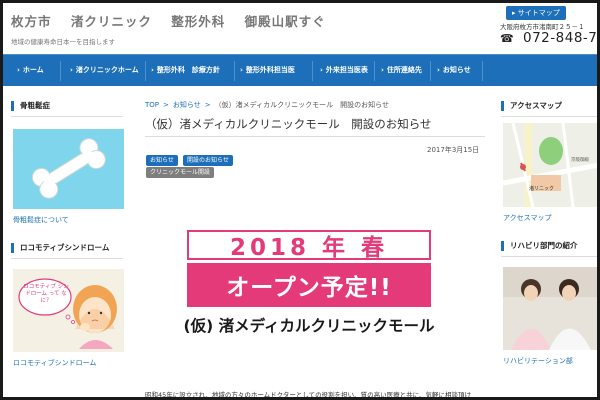 This screenshot has width=600, height=400. I want to click on phone-number: 072-848-7767, so click(560, 38).